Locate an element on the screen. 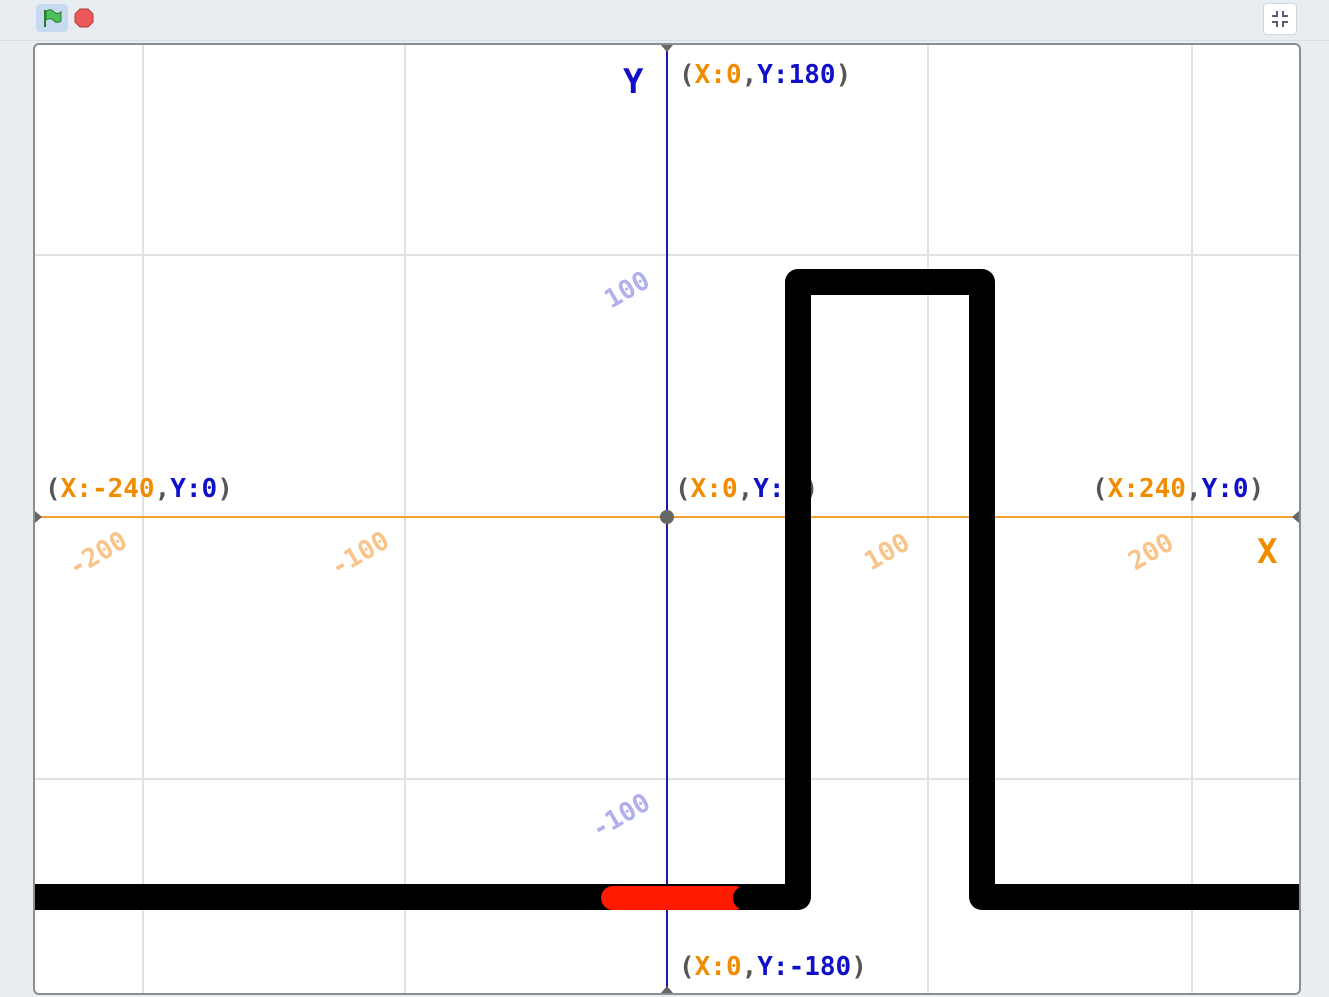 The image size is (1329, 997). x-tick-label: 200 is located at coordinates (1152, 552).